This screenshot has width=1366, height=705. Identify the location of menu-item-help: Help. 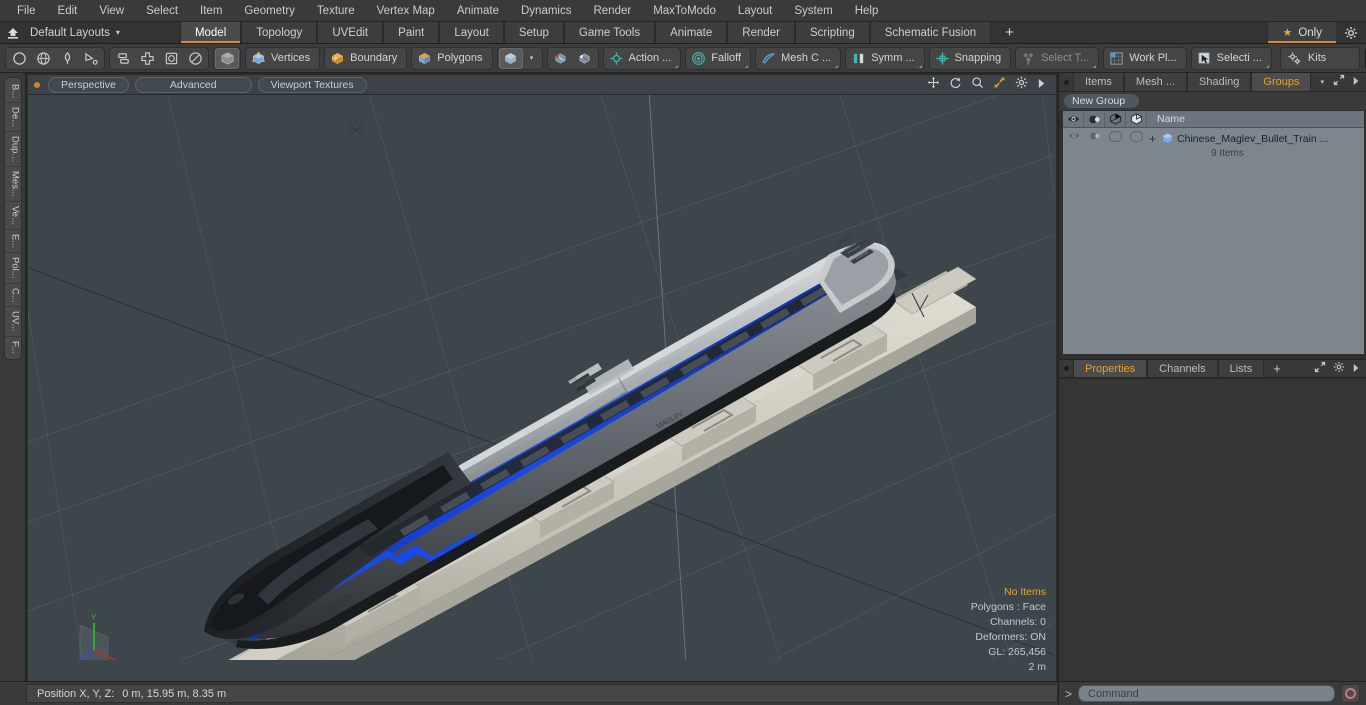
(867, 11).